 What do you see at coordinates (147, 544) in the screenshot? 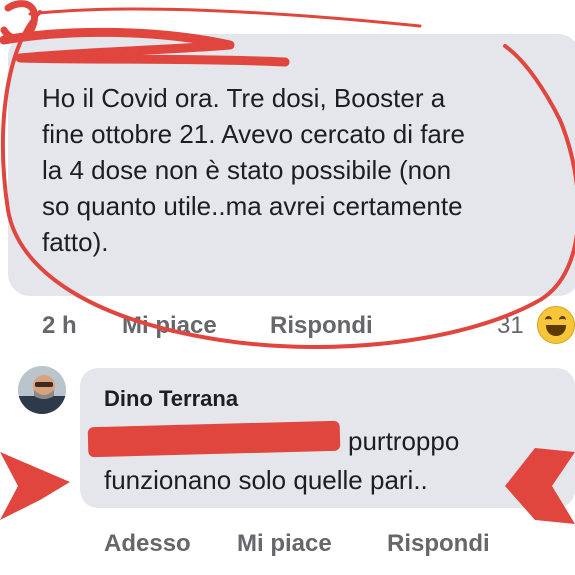
I see `comment-time: Adesso` at bounding box center [147, 544].